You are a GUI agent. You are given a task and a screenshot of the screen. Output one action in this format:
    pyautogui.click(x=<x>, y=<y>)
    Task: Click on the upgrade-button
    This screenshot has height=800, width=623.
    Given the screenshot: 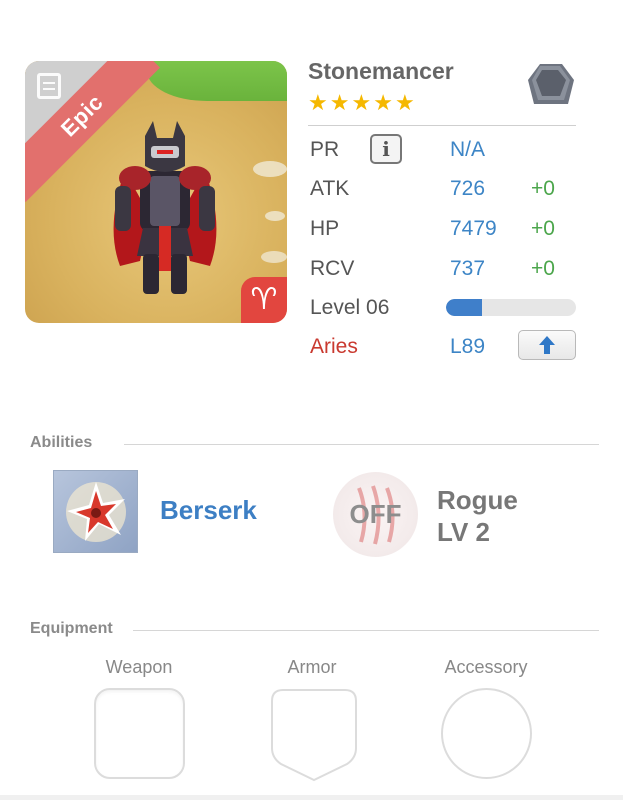 What is the action you would take?
    pyautogui.click(x=547, y=345)
    